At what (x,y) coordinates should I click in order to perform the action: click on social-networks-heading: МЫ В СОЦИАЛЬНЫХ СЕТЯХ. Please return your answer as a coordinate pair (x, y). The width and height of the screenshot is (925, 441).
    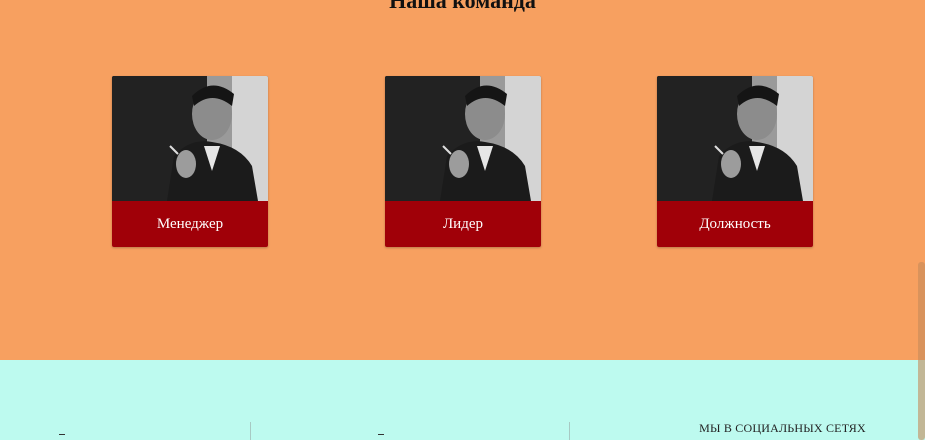
    Looking at the image, I should click on (782, 428).